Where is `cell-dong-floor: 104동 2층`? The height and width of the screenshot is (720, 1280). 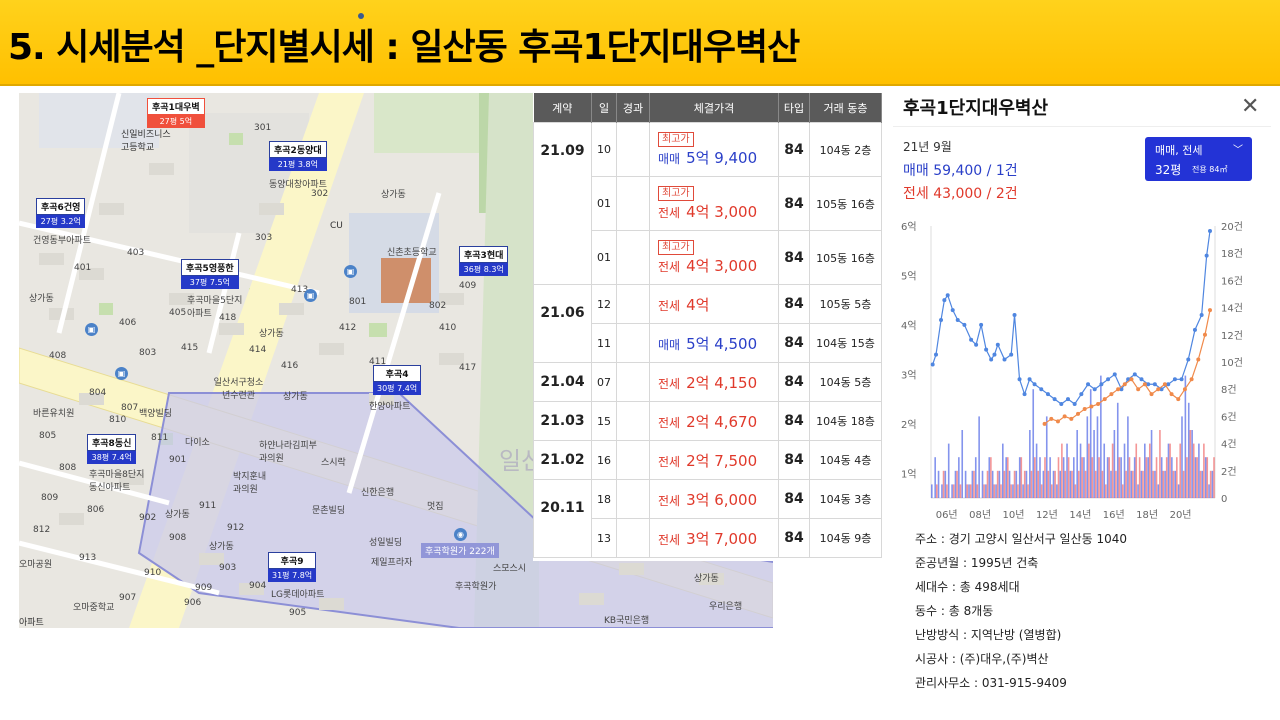
cell-dong-floor: 104동 2층 is located at coordinates (845, 149).